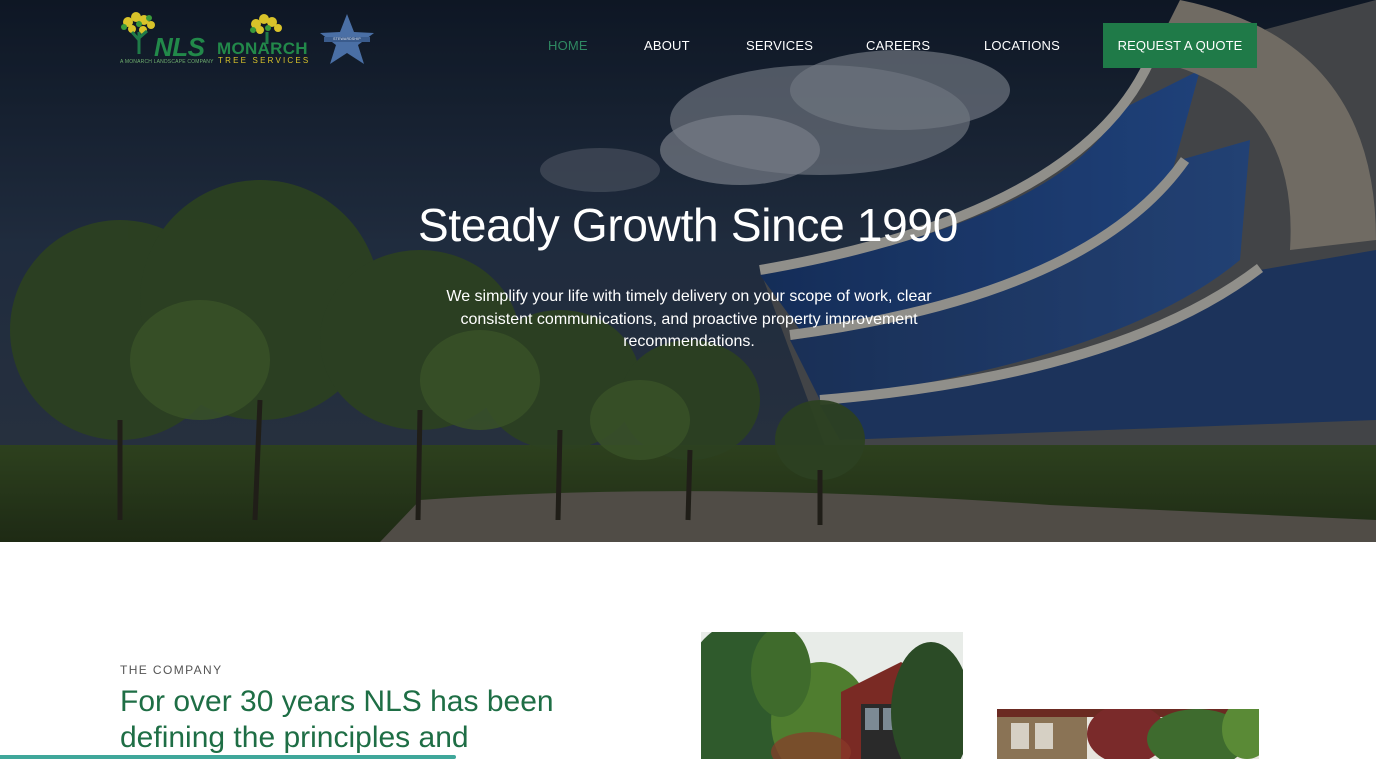 The image size is (1376, 759). I want to click on scroll-progress-bar, so click(228, 757).